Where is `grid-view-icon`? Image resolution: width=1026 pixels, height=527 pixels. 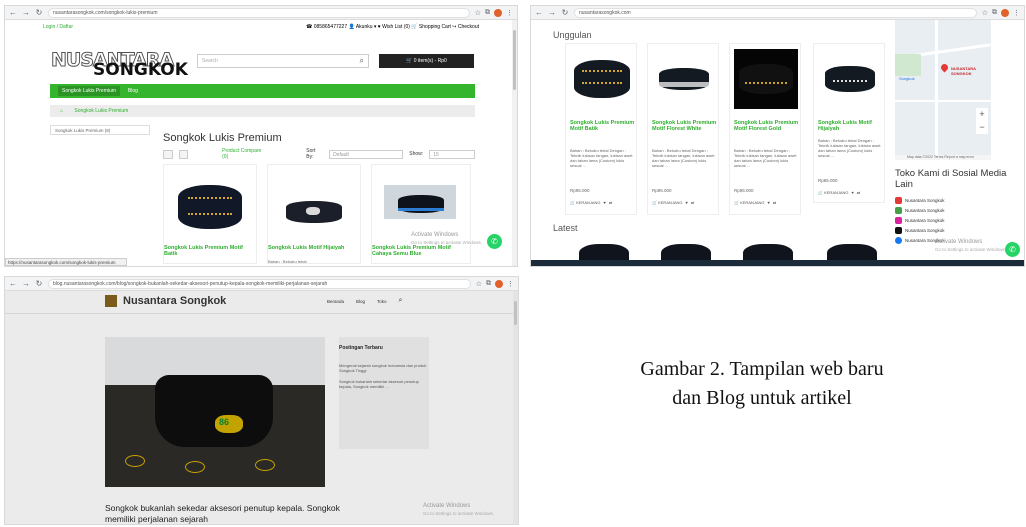 grid-view-icon is located at coordinates (183, 154).